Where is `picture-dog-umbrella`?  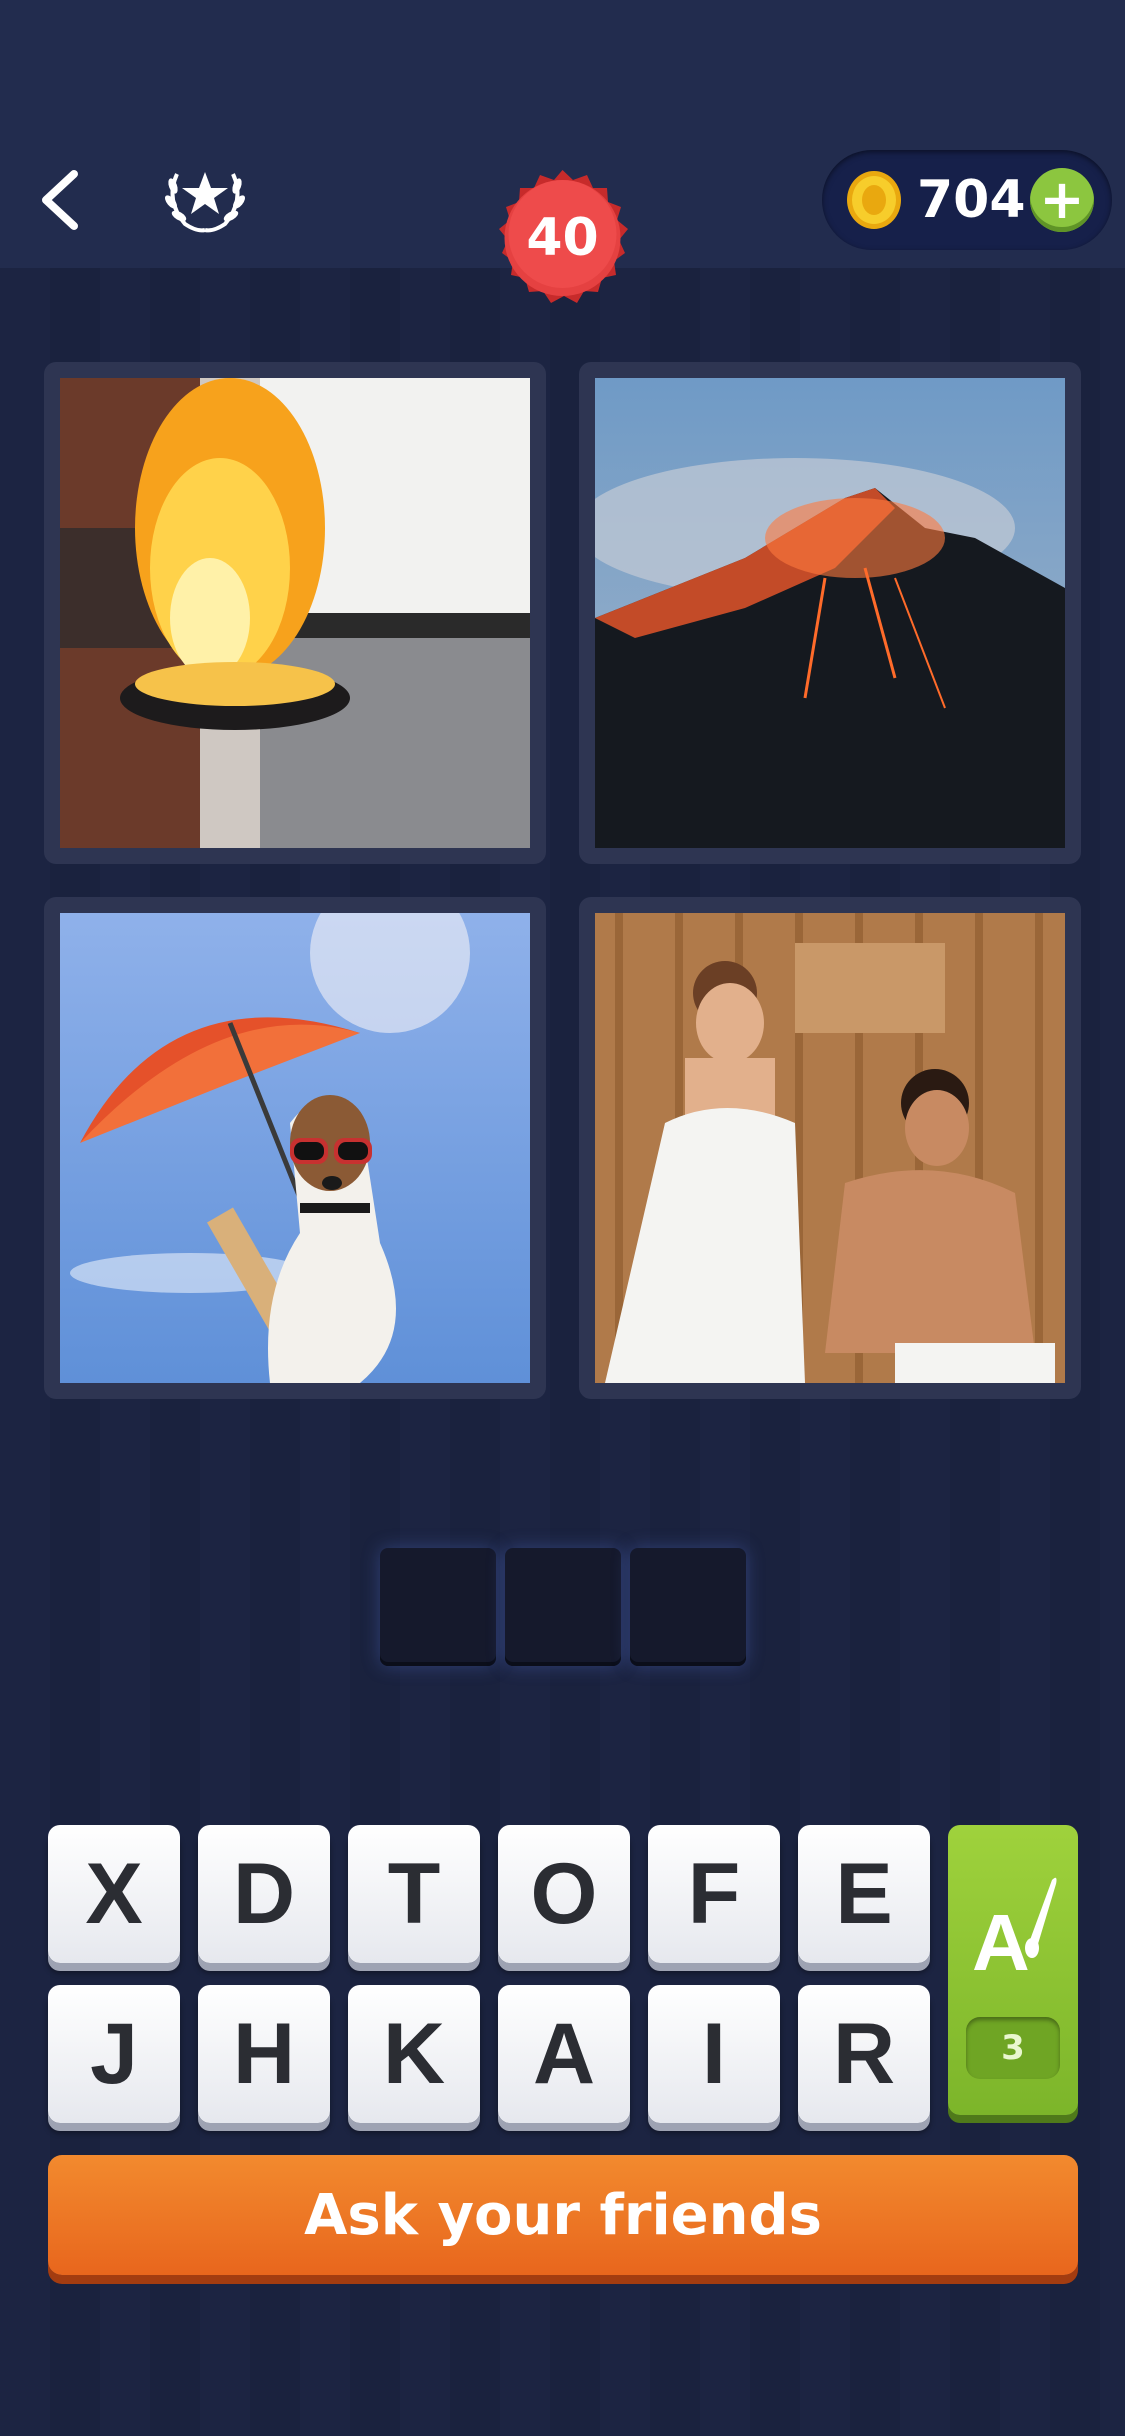 picture-dog-umbrella is located at coordinates (295, 1148).